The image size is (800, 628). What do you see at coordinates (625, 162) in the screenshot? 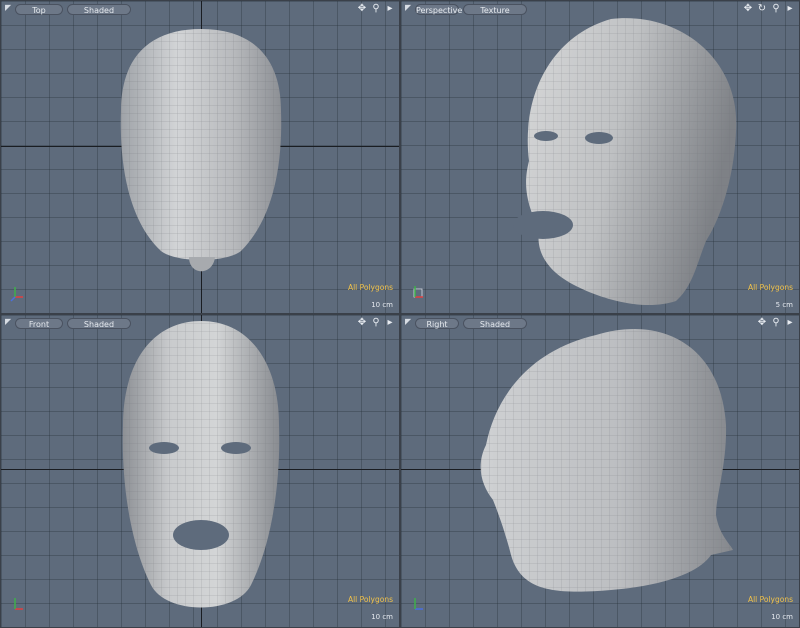
I see `head-mesh-perspective` at bounding box center [625, 162].